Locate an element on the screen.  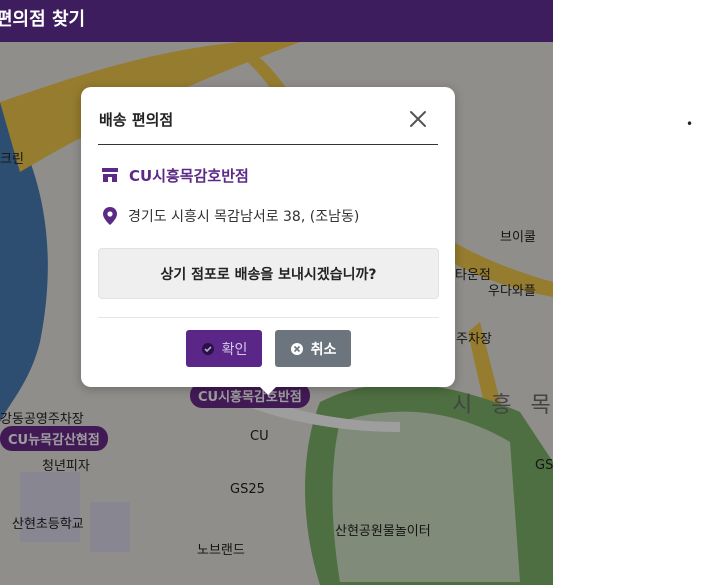
footer-divider is located at coordinates (268, 317).